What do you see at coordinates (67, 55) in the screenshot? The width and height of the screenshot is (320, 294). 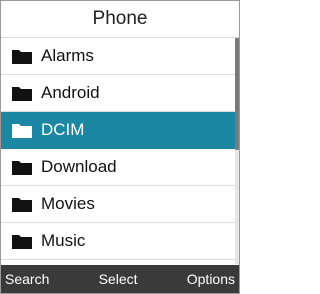 I see `list-item-label: Alarms` at bounding box center [67, 55].